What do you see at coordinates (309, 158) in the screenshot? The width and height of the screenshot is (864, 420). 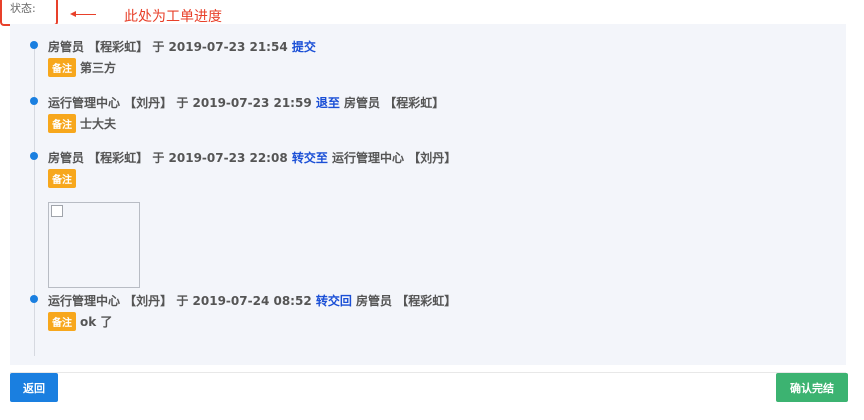 I see `entry-action: 转交至` at bounding box center [309, 158].